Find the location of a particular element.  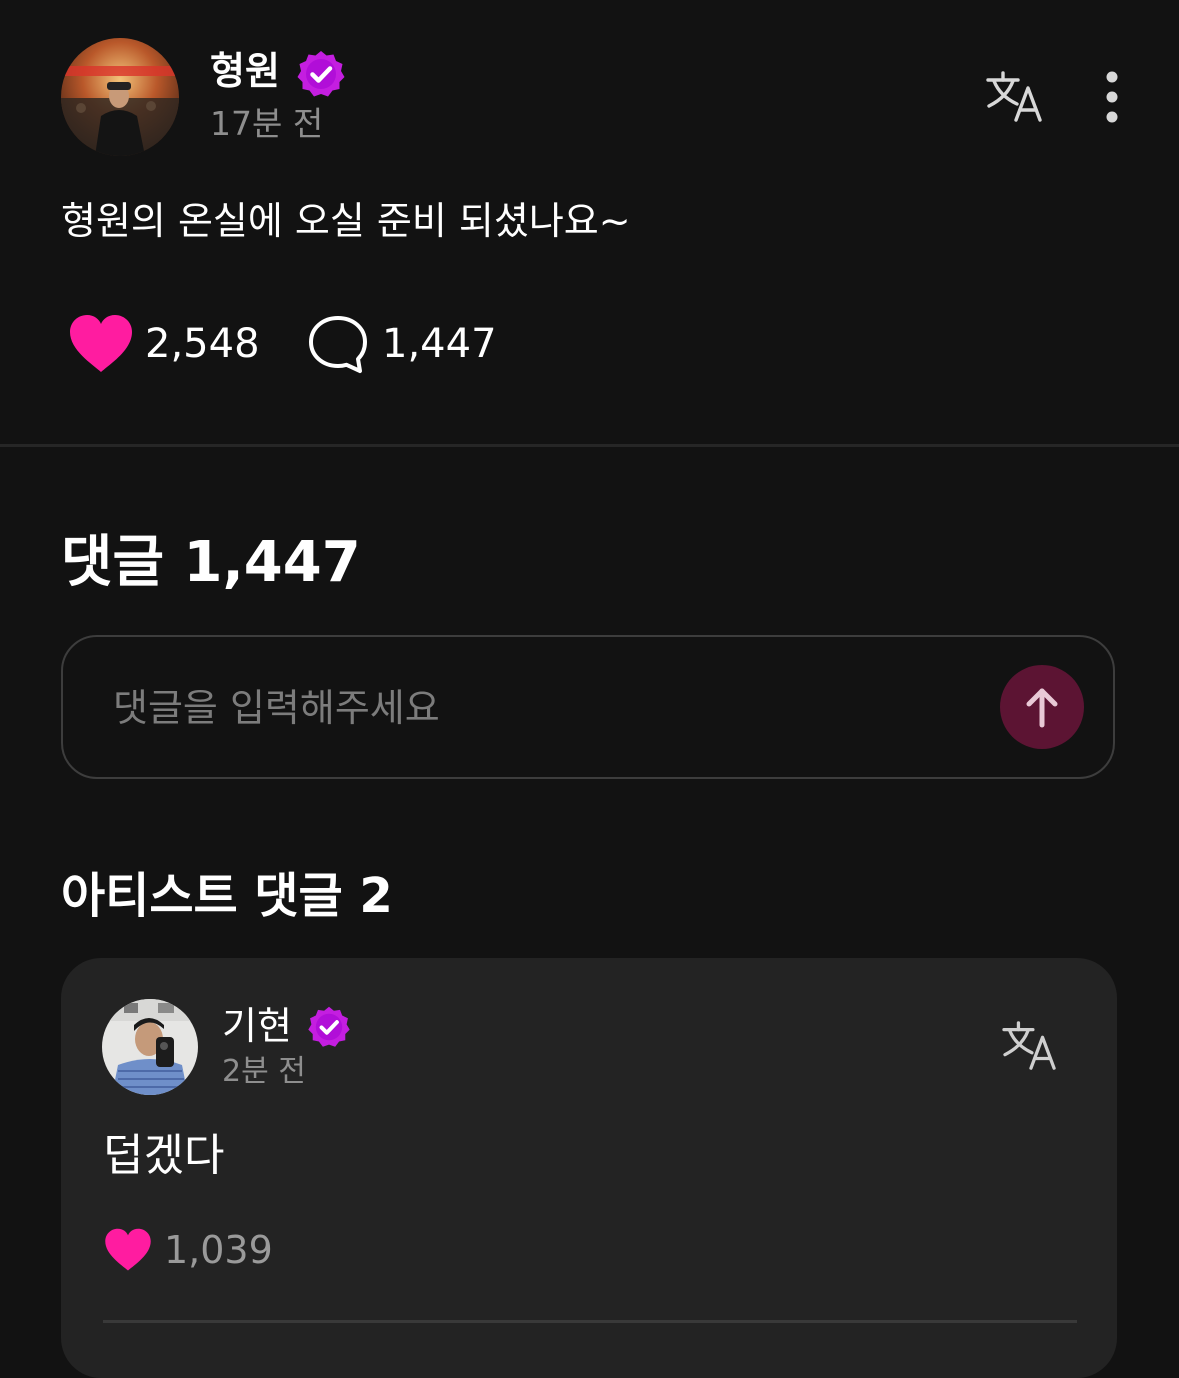

artist-comment-like-count: 1,039 is located at coordinates (218, 1250).